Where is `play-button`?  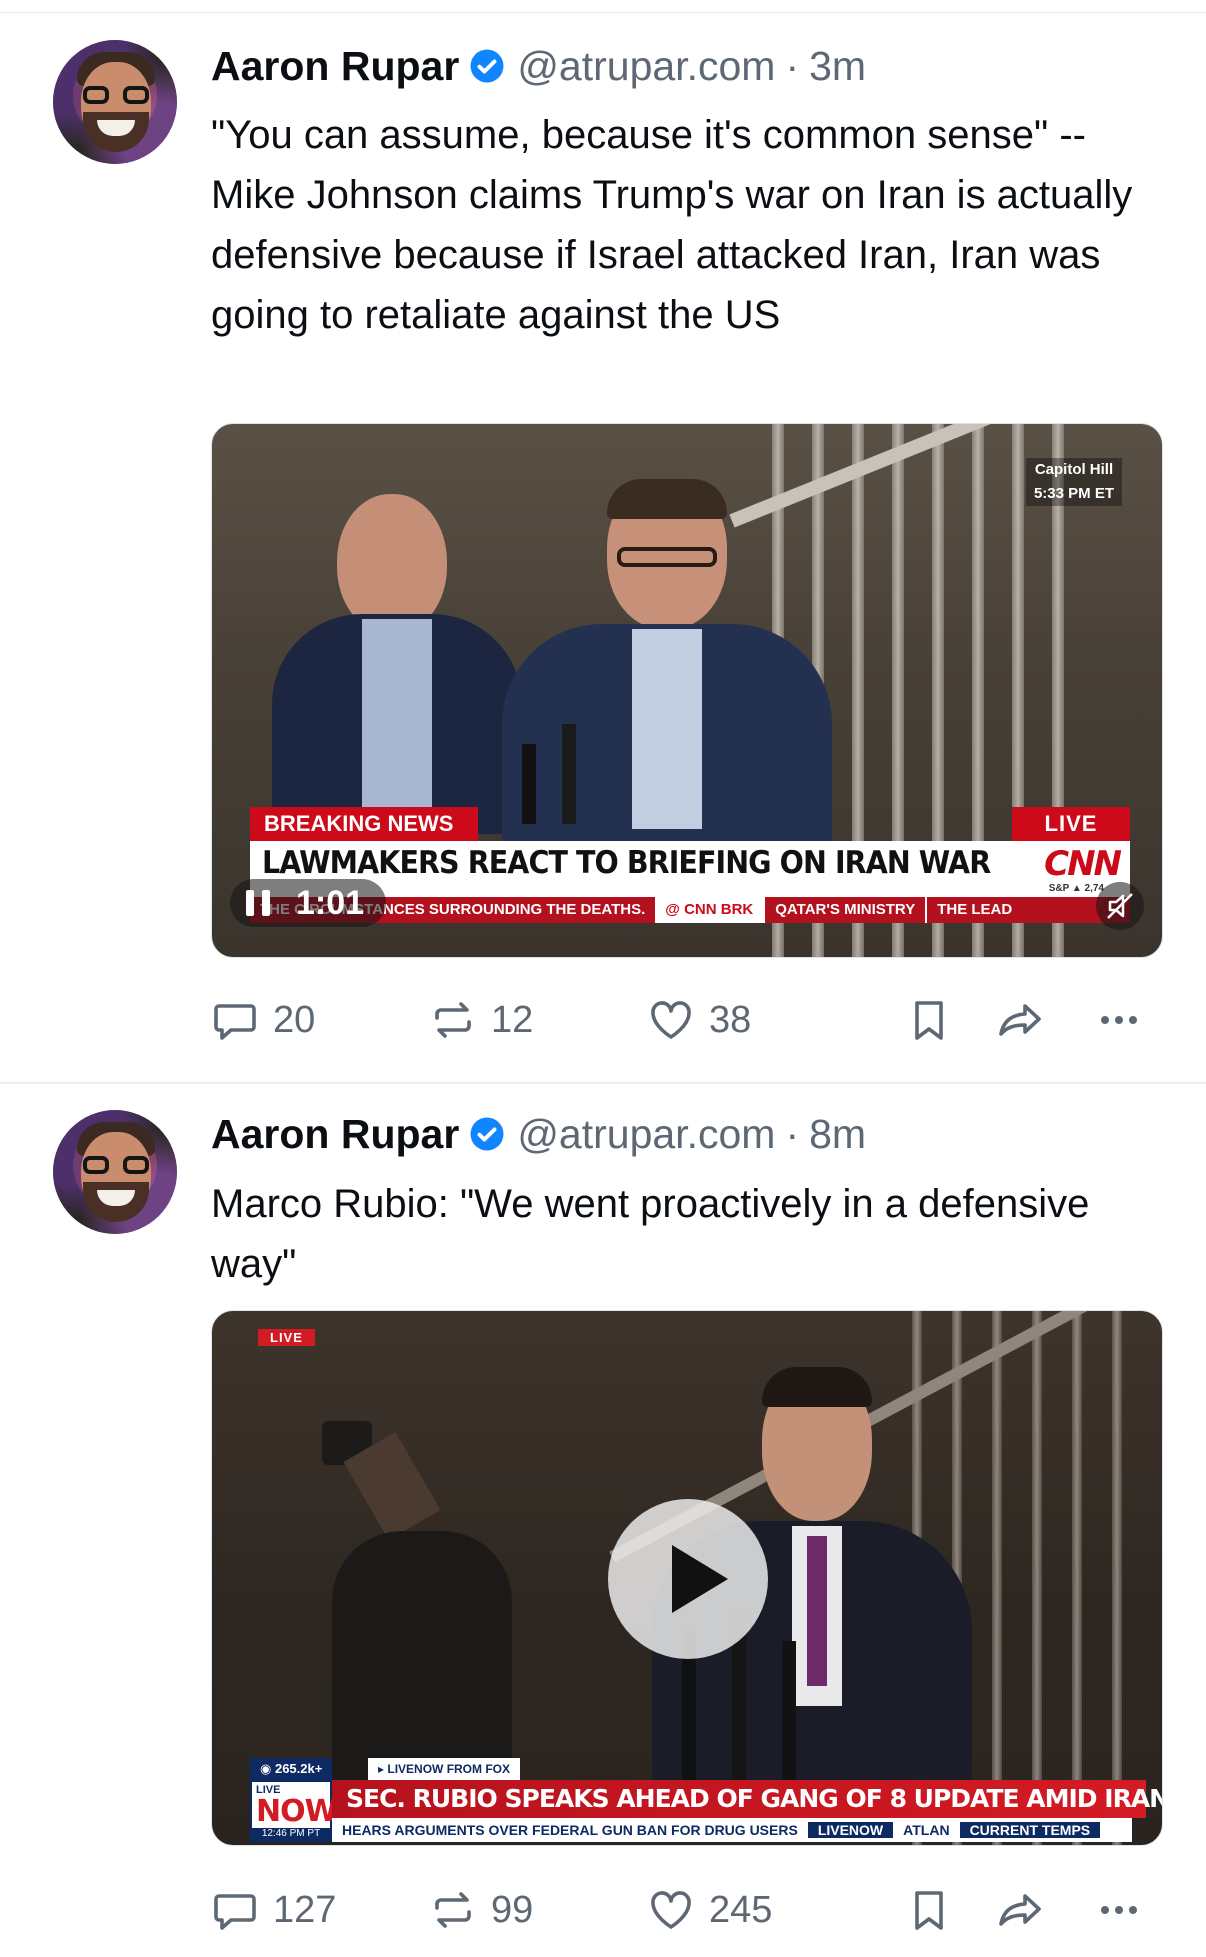 play-button is located at coordinates (688, 1579).